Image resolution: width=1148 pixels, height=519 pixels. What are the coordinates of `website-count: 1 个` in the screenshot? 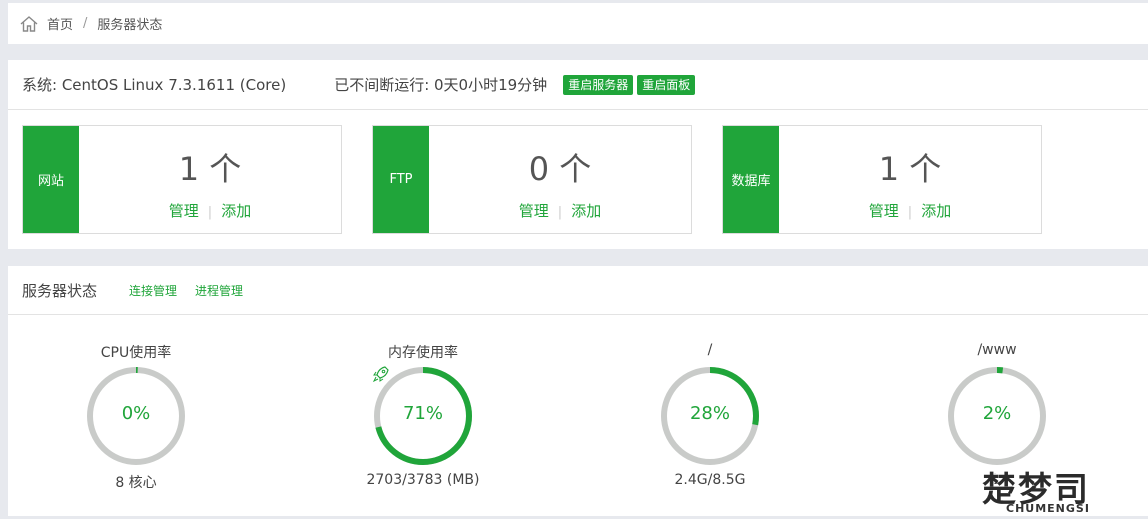 It's located at (210, 169).